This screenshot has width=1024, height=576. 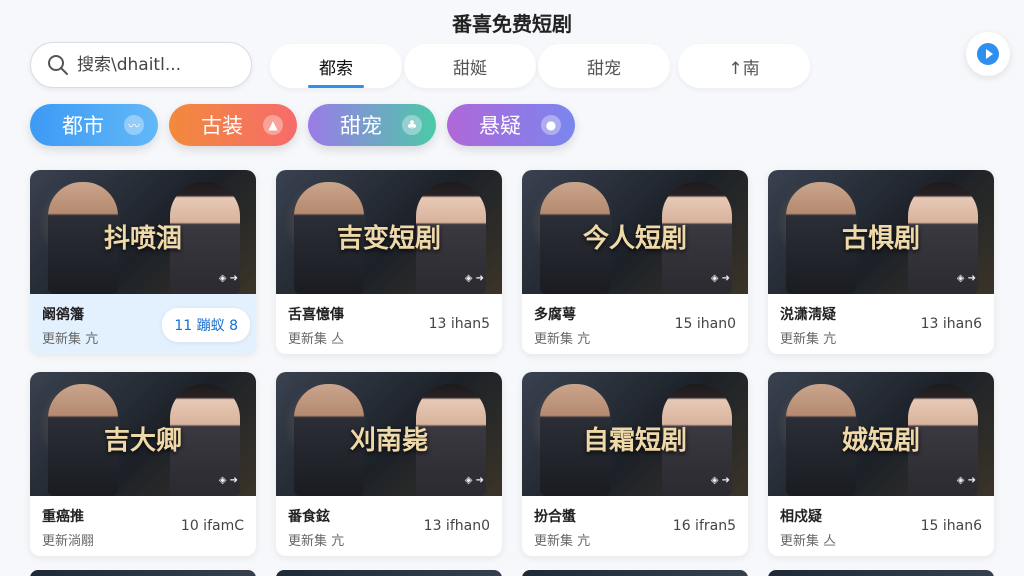 What do you see at coordinates (634, 441) in the screenshot?
I see `poster-title: 自霜短剧` at bounding box center [634, 441].